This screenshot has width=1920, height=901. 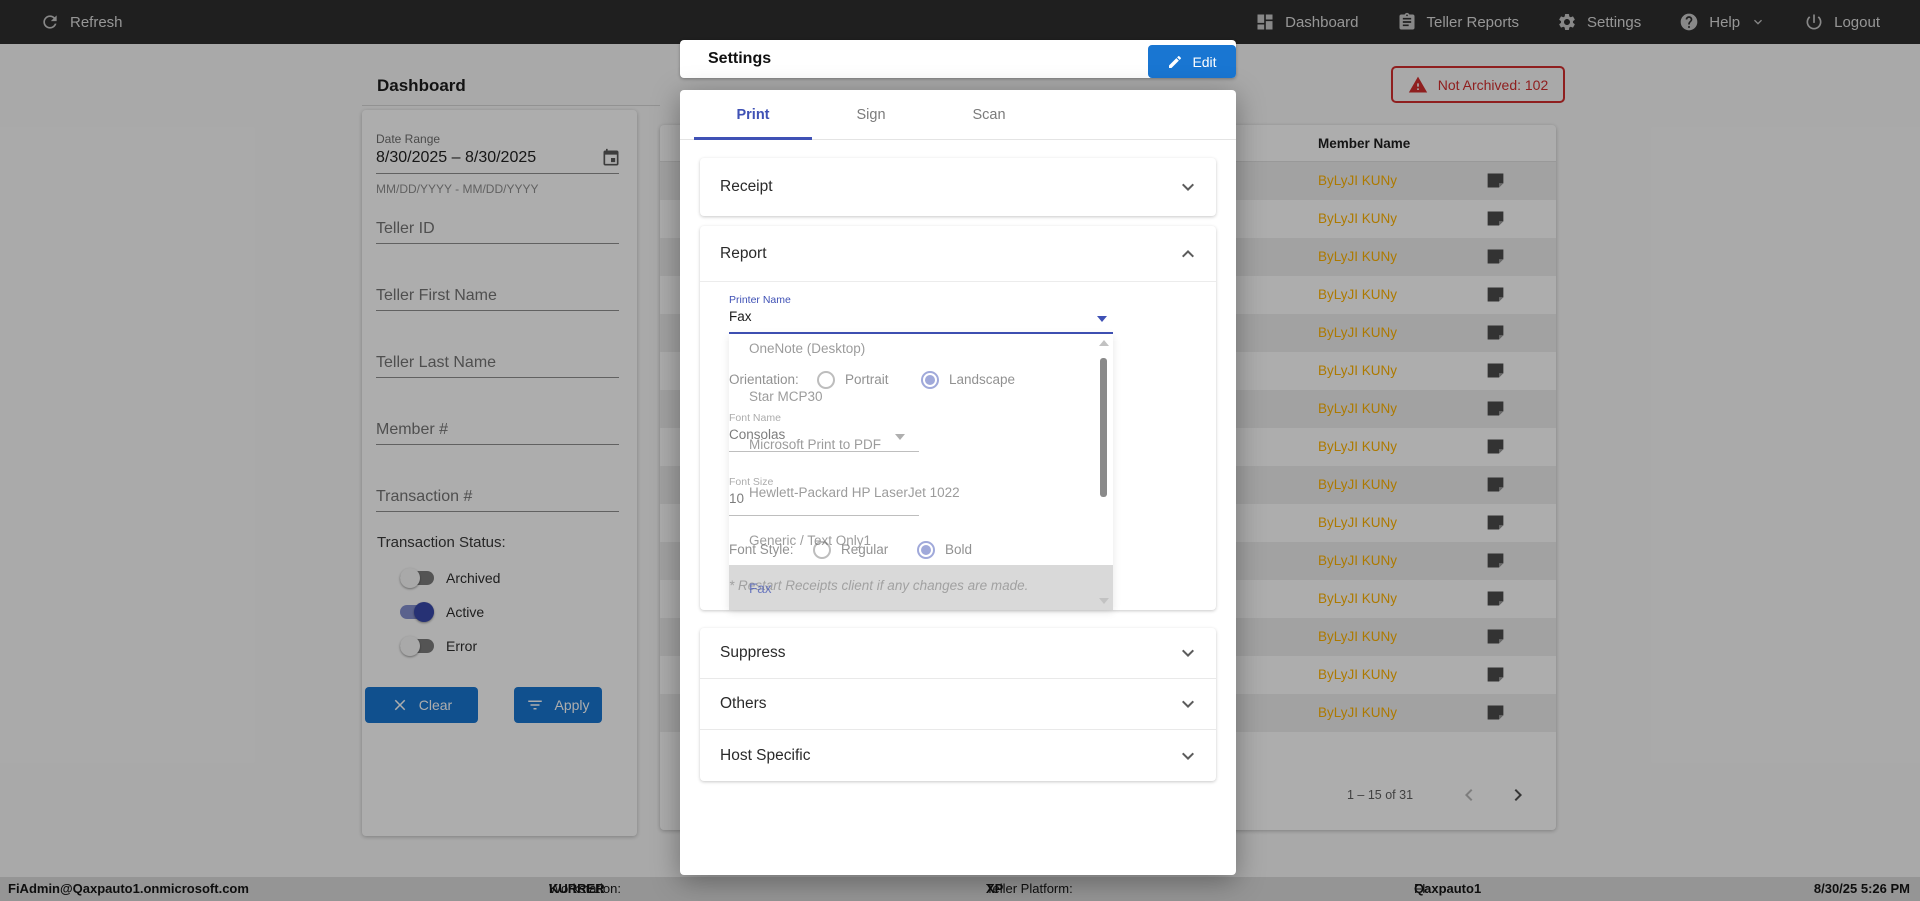 I want to click on tab-print-label: Print, so click(x=753, y=115).